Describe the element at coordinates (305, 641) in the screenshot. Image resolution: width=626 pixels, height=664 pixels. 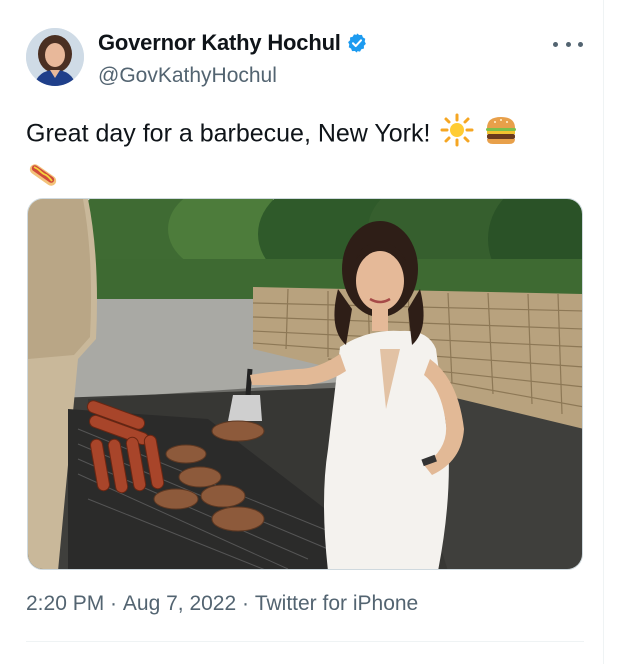
I see `divider` at that location.